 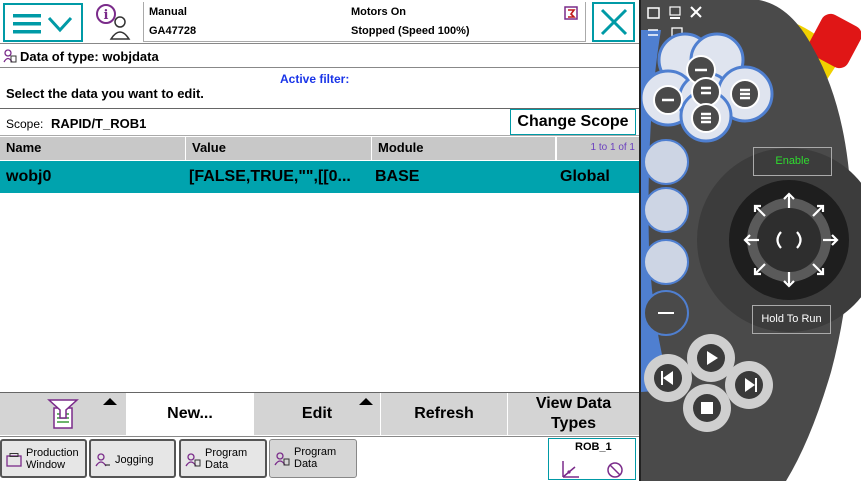 I want to click on task-program-data-active: Program Data, so click(x=313, y=458).